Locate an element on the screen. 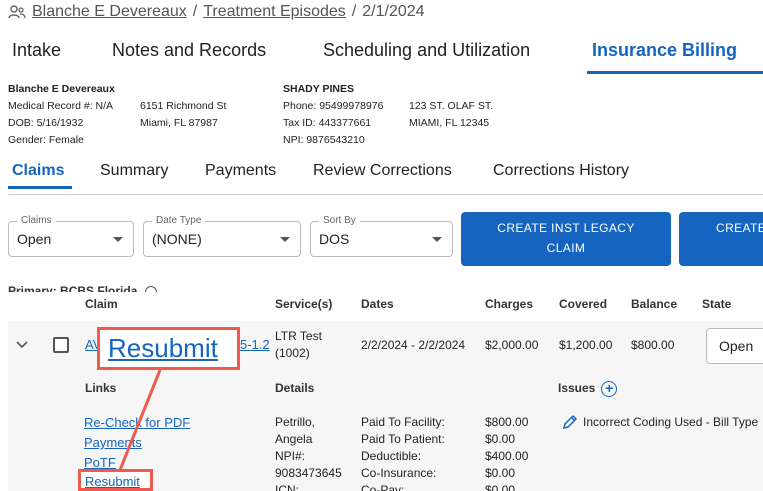  resubmit-callout-large: Resubmit is located at coordinates (168, 348).